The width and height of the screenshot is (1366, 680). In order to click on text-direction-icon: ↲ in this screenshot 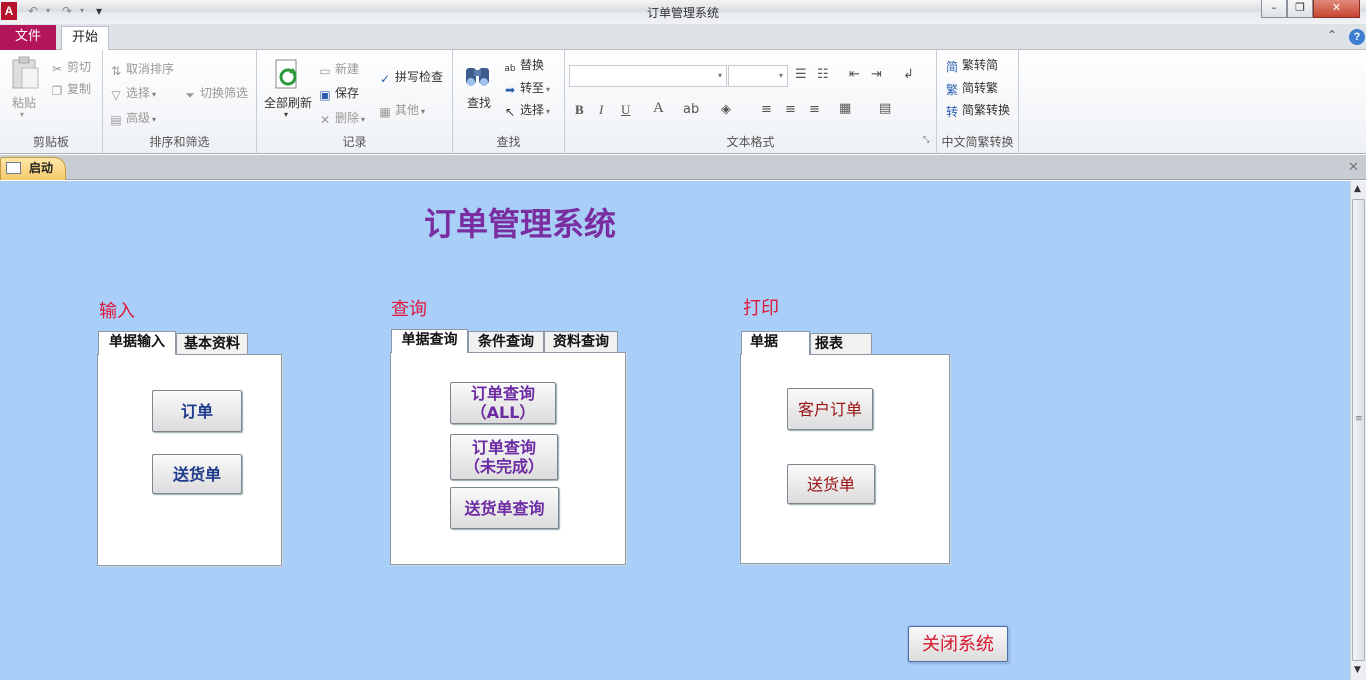, I will do `click(908, 74)`.